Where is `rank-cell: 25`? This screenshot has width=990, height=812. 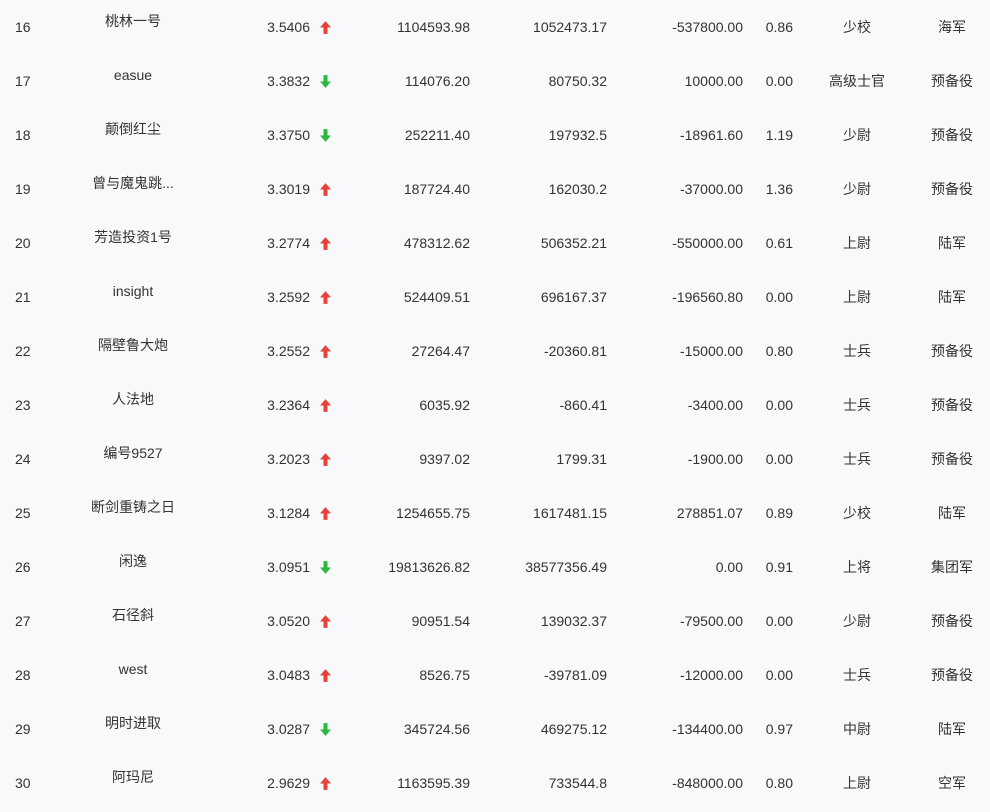
rank-cell: 25 is located at coordinates (23, 513).